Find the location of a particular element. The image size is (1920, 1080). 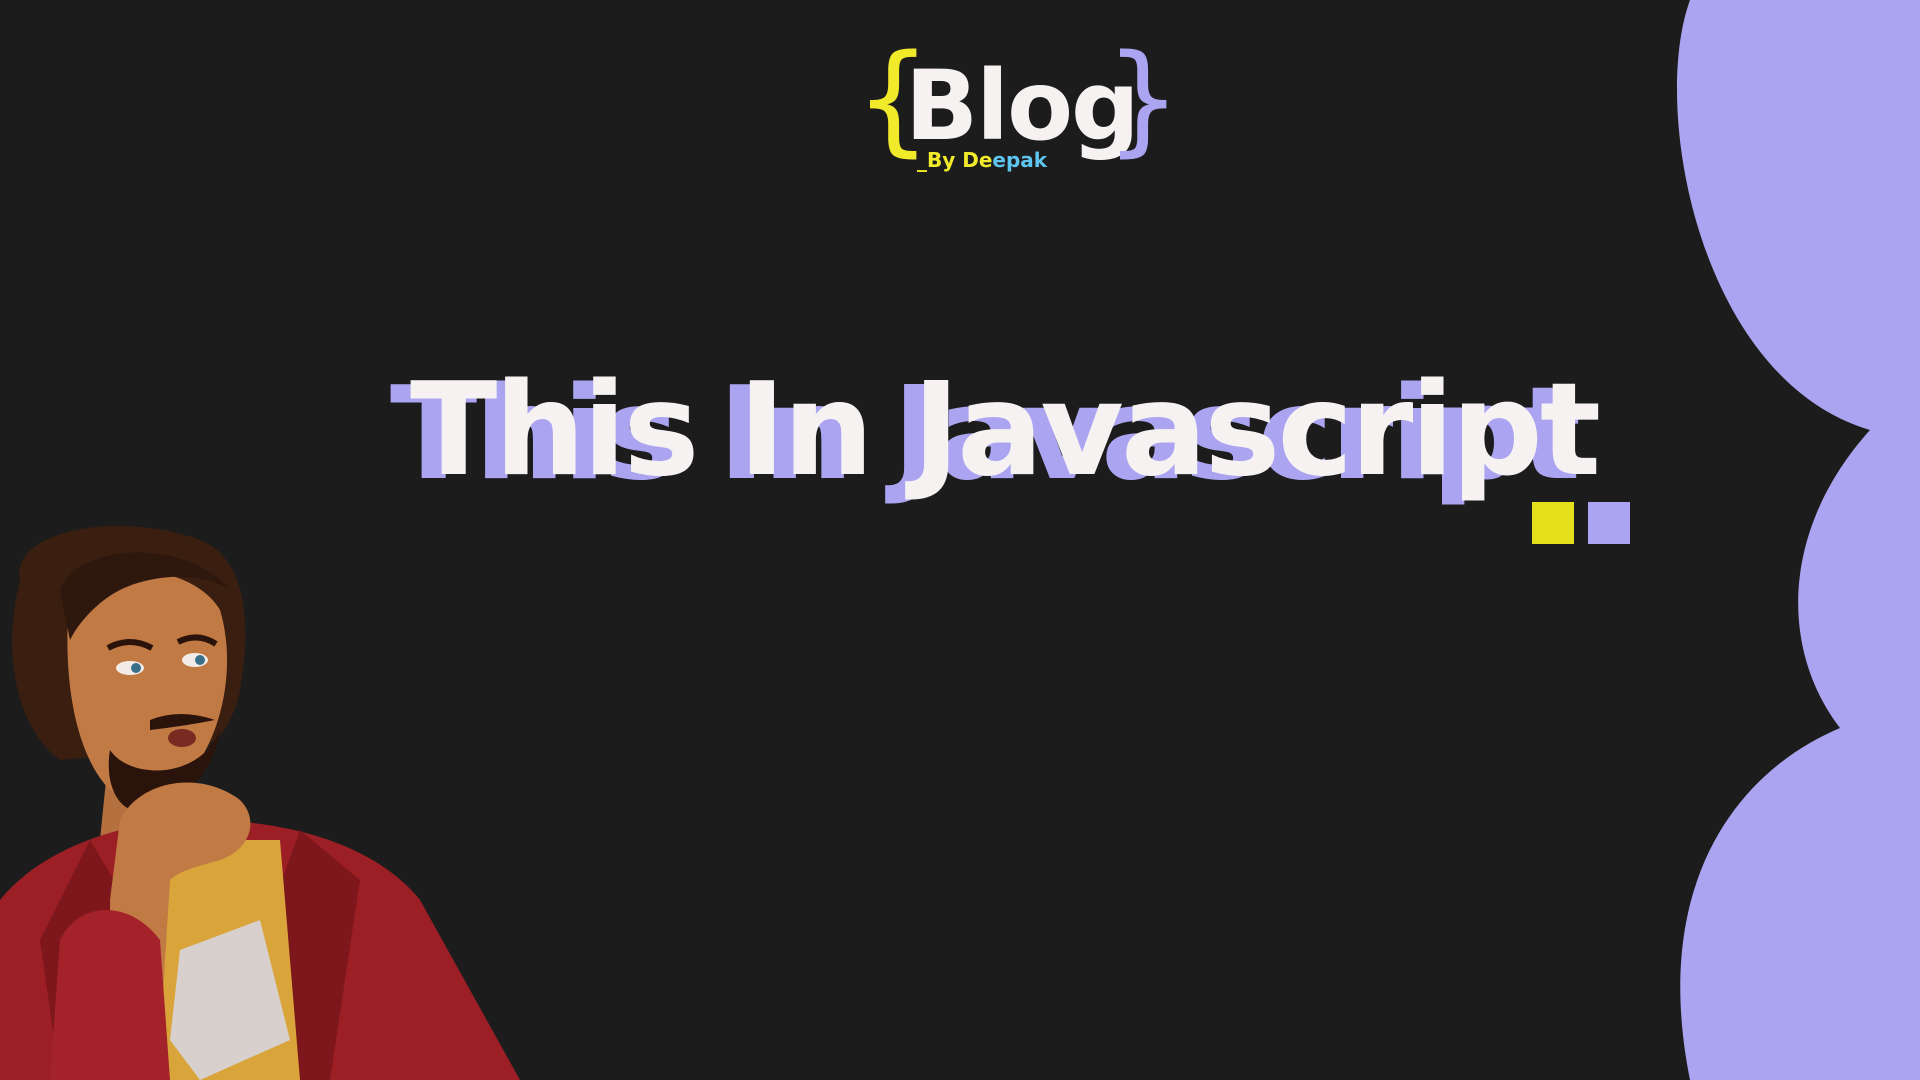

logo-brace-close: } is located at coordinates (1143, 99).